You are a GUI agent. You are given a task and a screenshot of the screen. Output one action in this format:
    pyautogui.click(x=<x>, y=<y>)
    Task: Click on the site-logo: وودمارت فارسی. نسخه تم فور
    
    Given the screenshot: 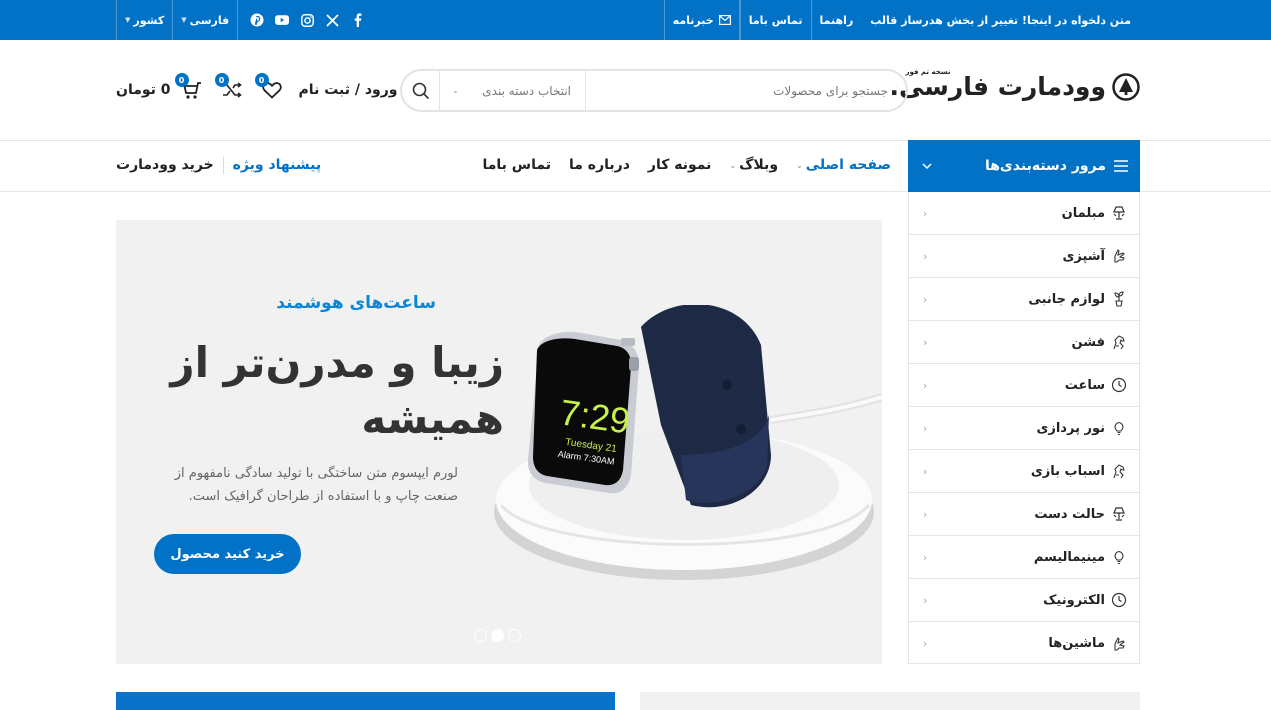 What is the action you would take?
    pyautogui.click(x=1014, y=84)
    